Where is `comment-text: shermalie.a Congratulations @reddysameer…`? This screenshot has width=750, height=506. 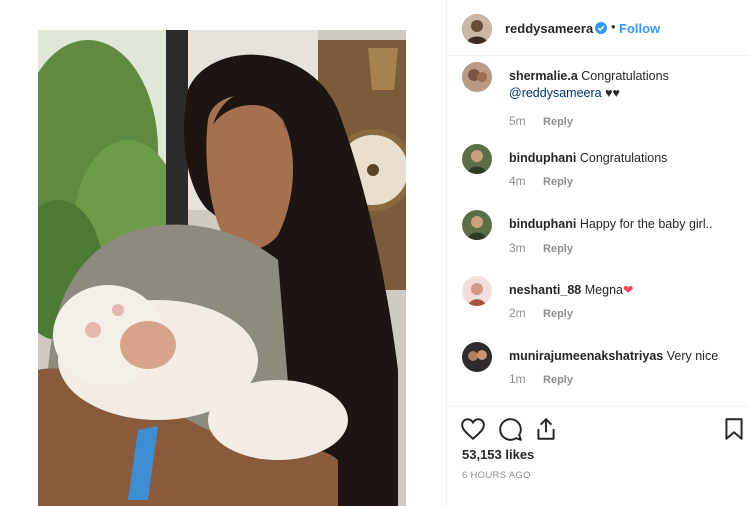 comment-text: shermalie.a Congratulations @reddysameer… is located at coordinates (624, 85).